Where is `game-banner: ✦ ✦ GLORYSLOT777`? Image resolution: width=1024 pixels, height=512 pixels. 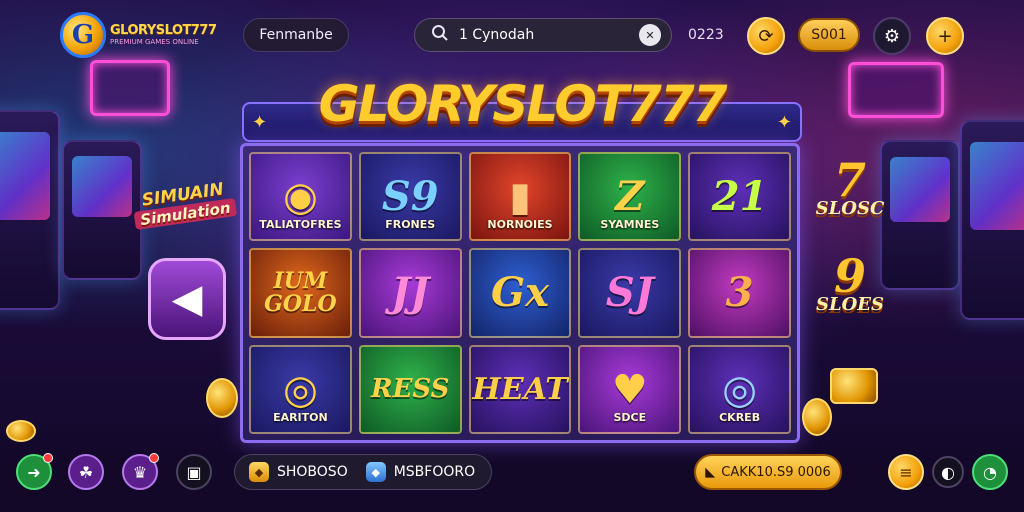 game-banner: ✦ ✦ GLORYSLOT777 is located at coordinates (522, 104).